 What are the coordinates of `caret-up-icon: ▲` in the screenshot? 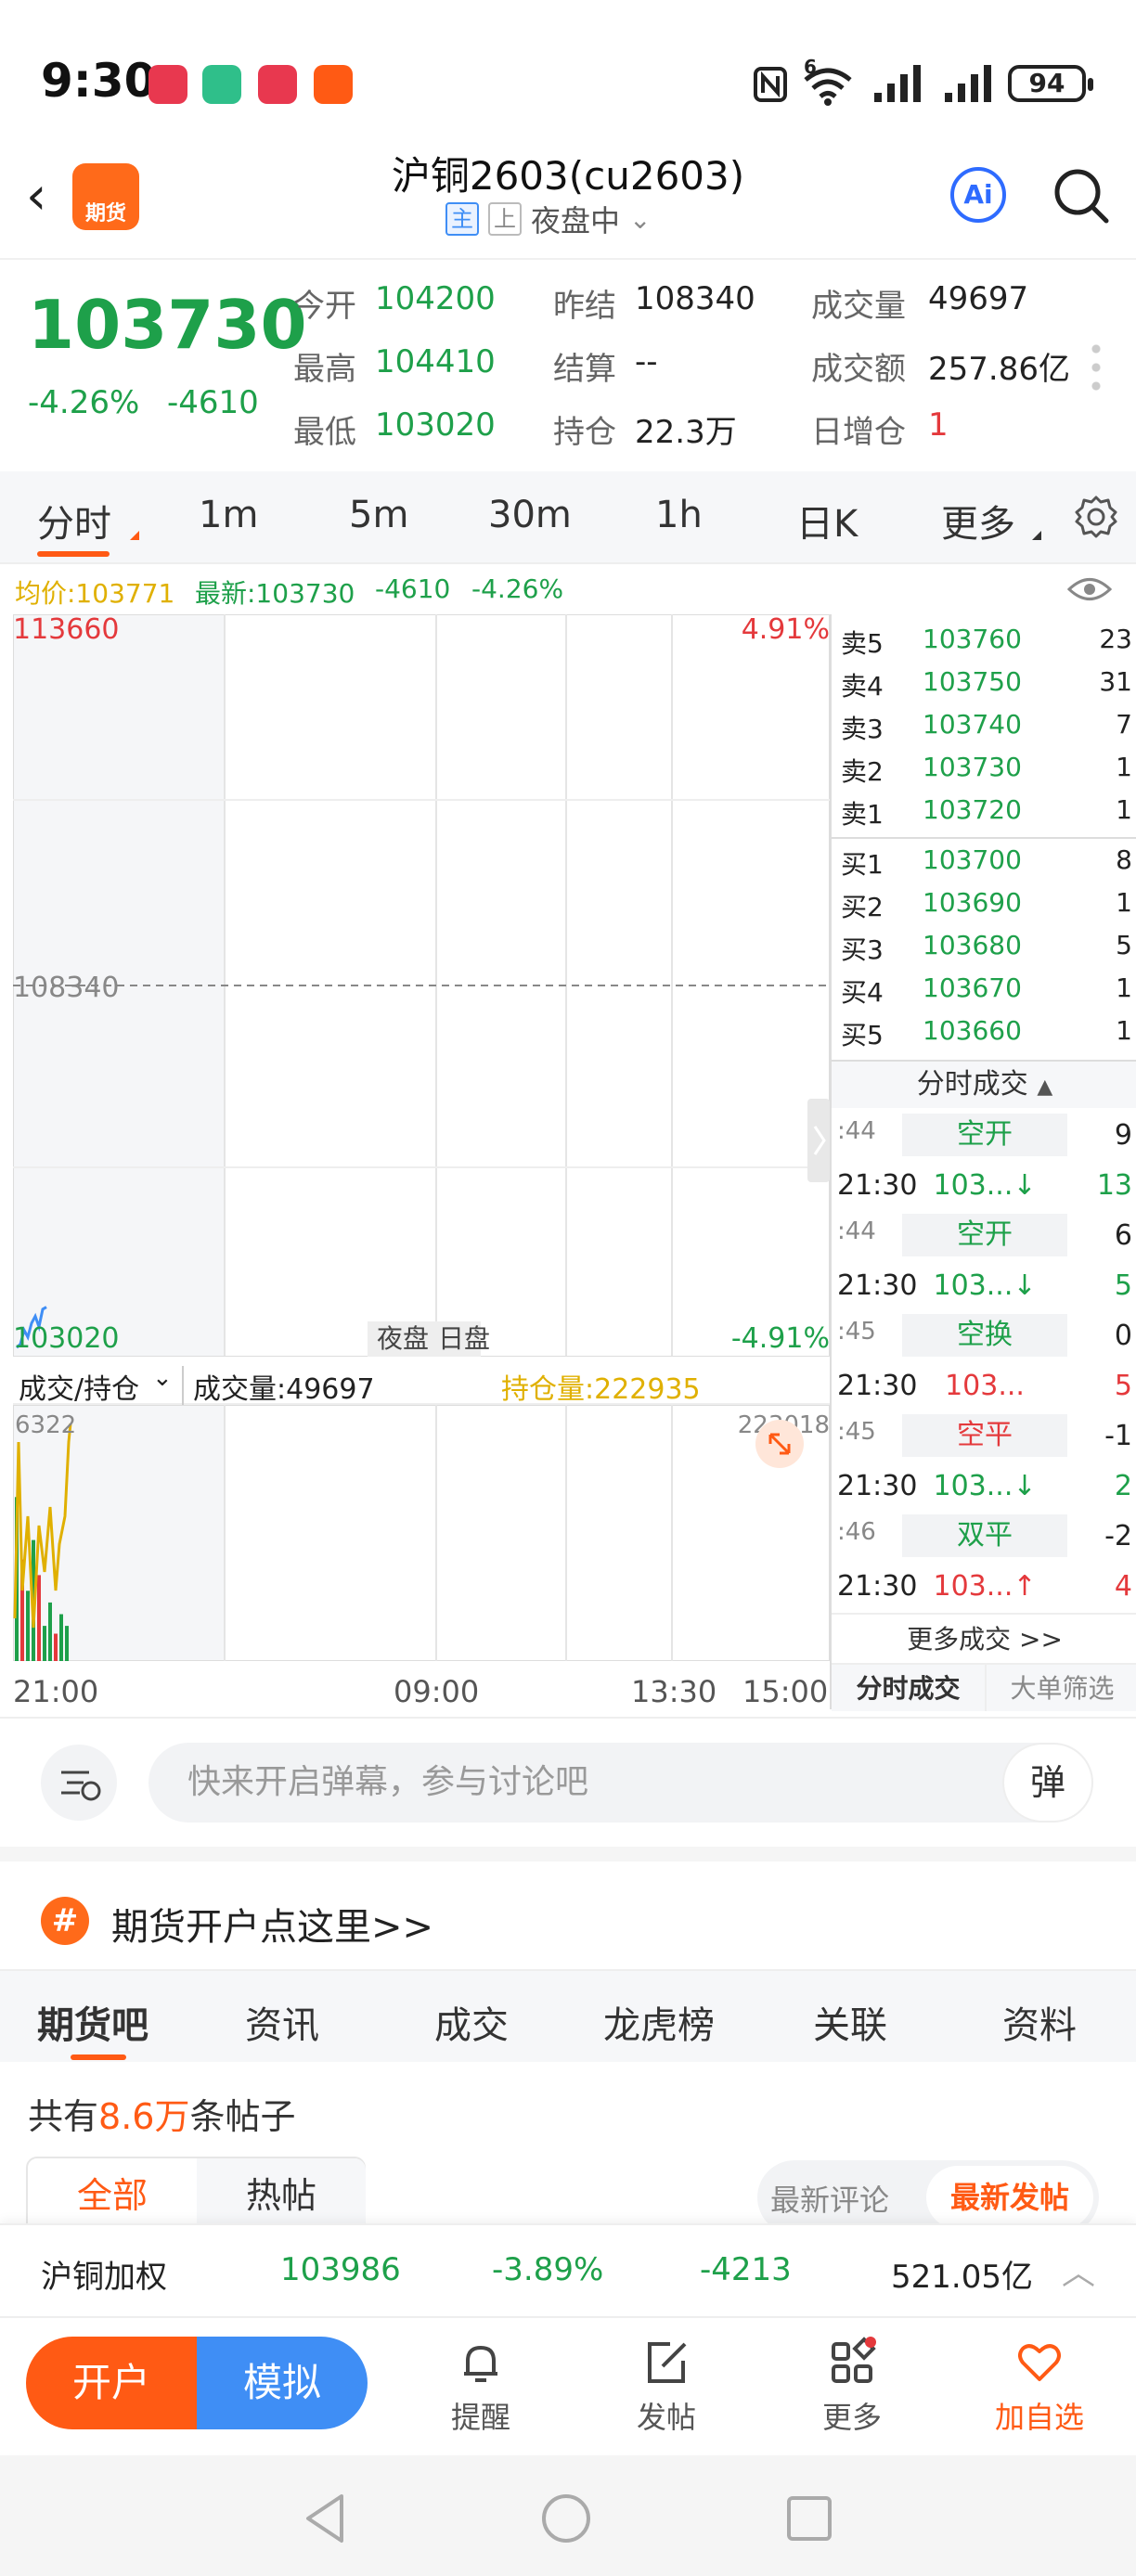 It's located at (1045, 1087).